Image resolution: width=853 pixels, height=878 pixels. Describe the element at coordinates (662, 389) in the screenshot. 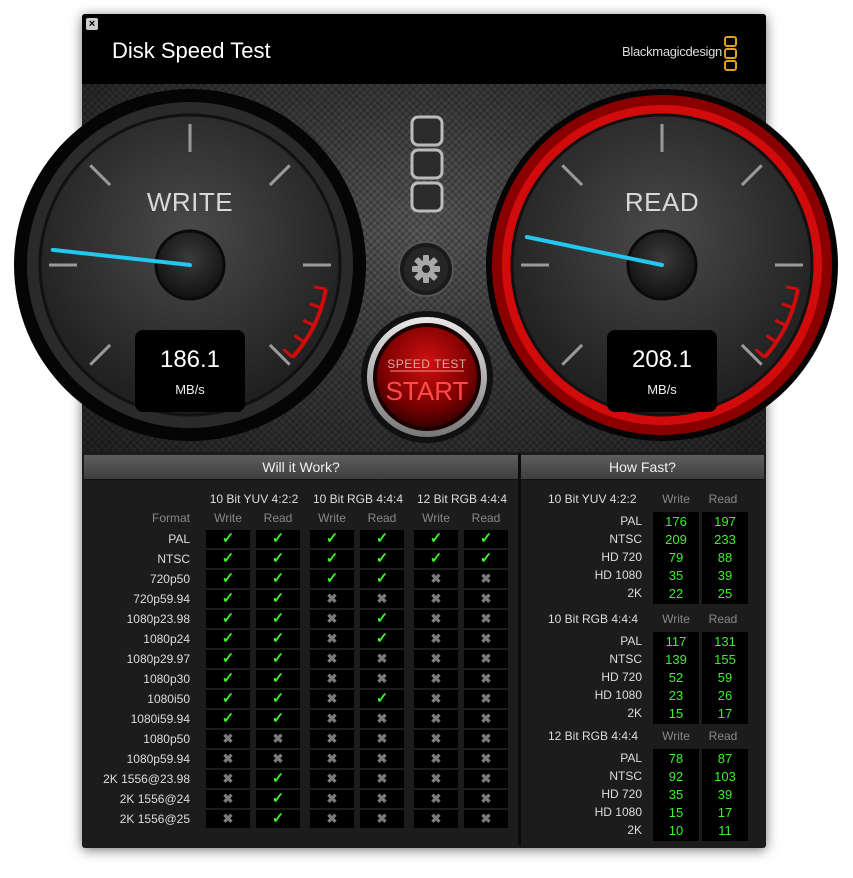

I see `read-unit: MB/s` at that location.